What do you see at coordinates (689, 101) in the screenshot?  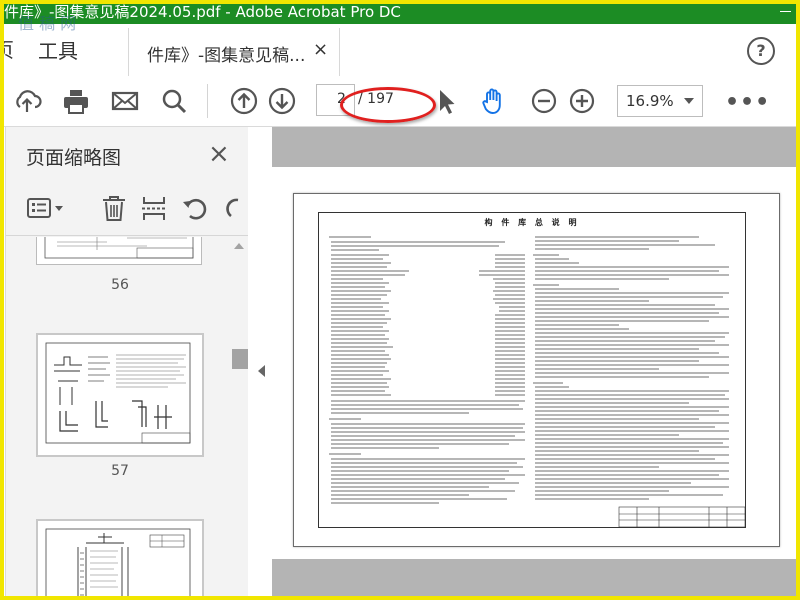 I see `chevron-down-icon` at bounding box center [689, 101].